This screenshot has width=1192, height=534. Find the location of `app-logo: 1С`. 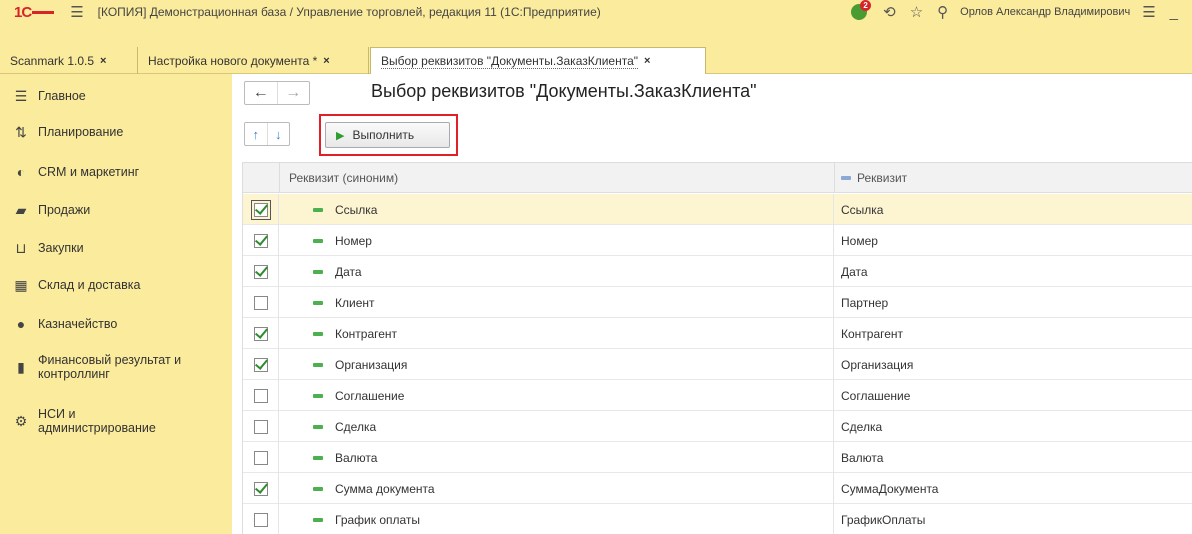

app-logo: 1С is located at coordinates (34, 12).